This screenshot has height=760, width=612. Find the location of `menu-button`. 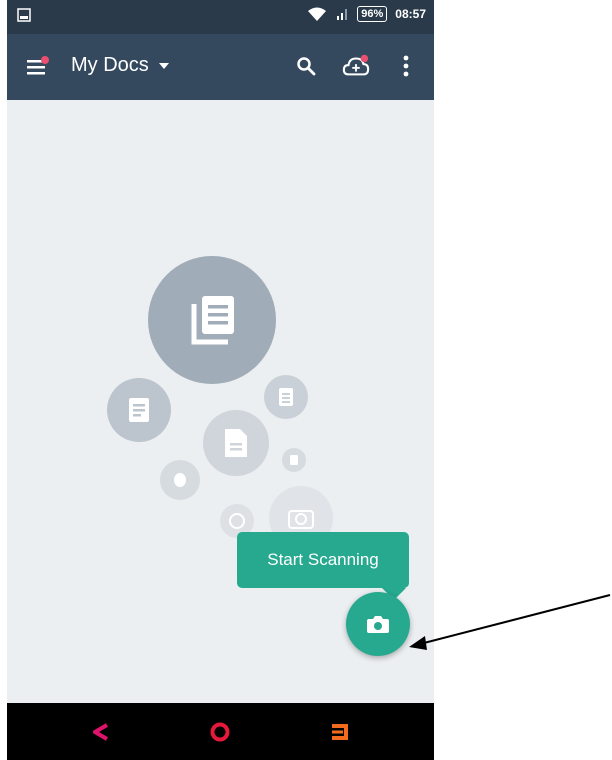

menu-button is located at coordinates (38, 67).